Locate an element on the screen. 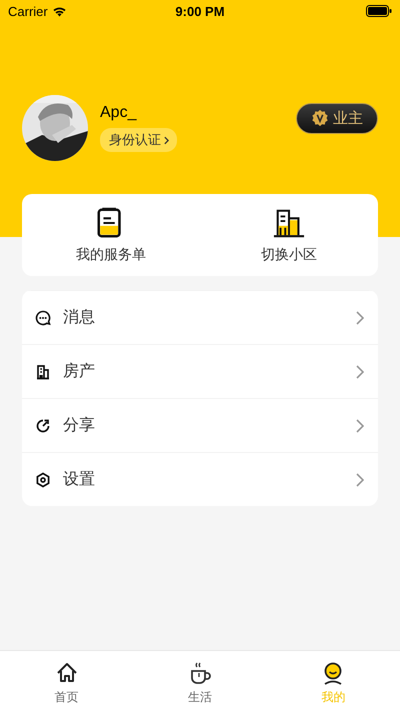 The height and width of the screenshot is (711, 400). carrier-name: Carrier is located at coordinates (28, 11).